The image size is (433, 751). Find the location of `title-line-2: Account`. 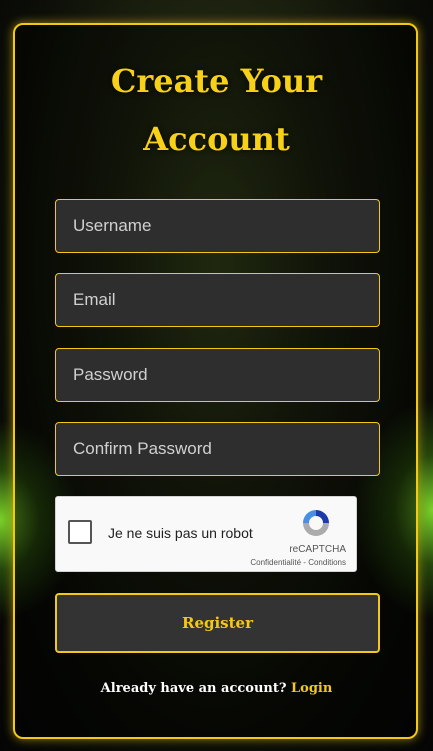

title-line-2: Account is located at coordinates (216, 139).